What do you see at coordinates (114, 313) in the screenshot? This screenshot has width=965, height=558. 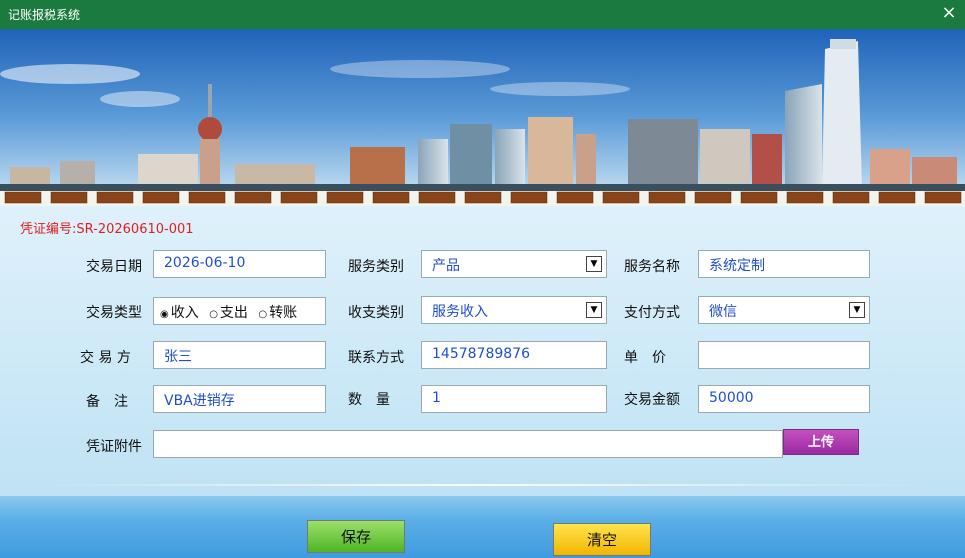 I see `trade-type-label: 交易类型` at bounding box center [114, 313].